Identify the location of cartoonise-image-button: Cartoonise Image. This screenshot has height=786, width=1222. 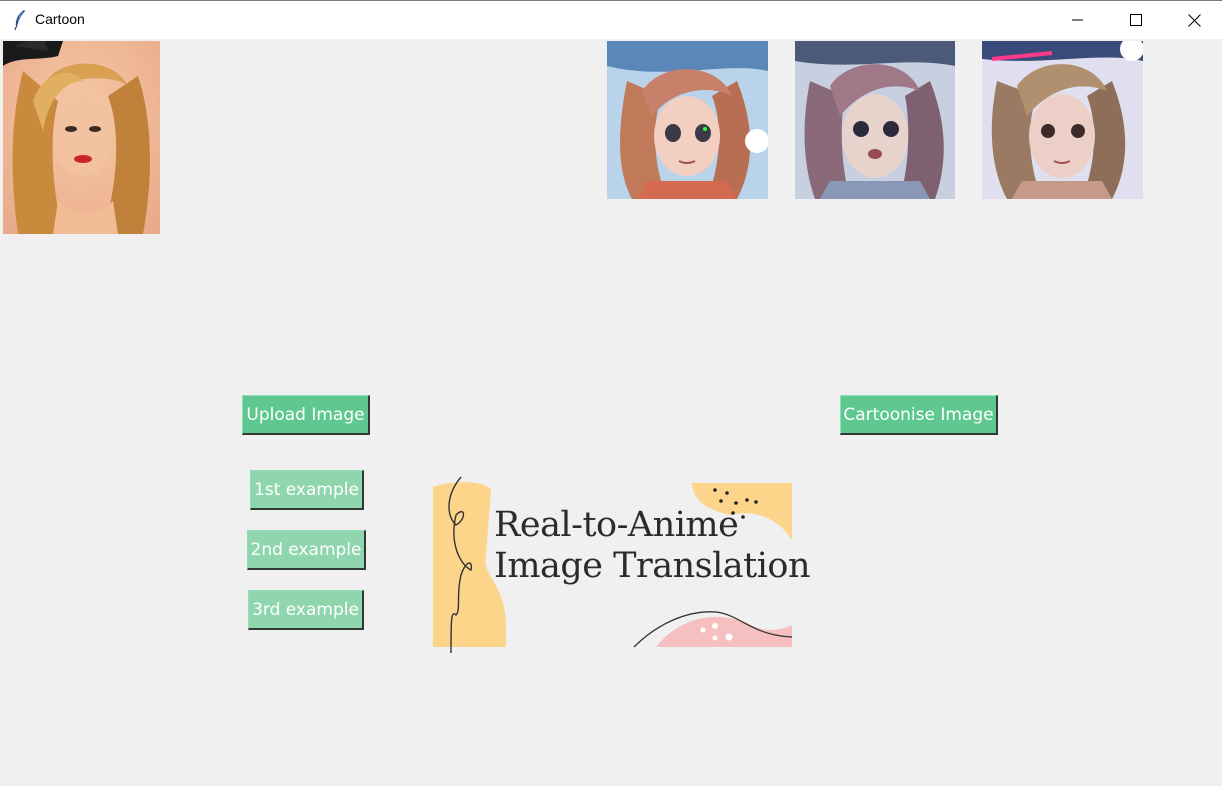
(919, 415).